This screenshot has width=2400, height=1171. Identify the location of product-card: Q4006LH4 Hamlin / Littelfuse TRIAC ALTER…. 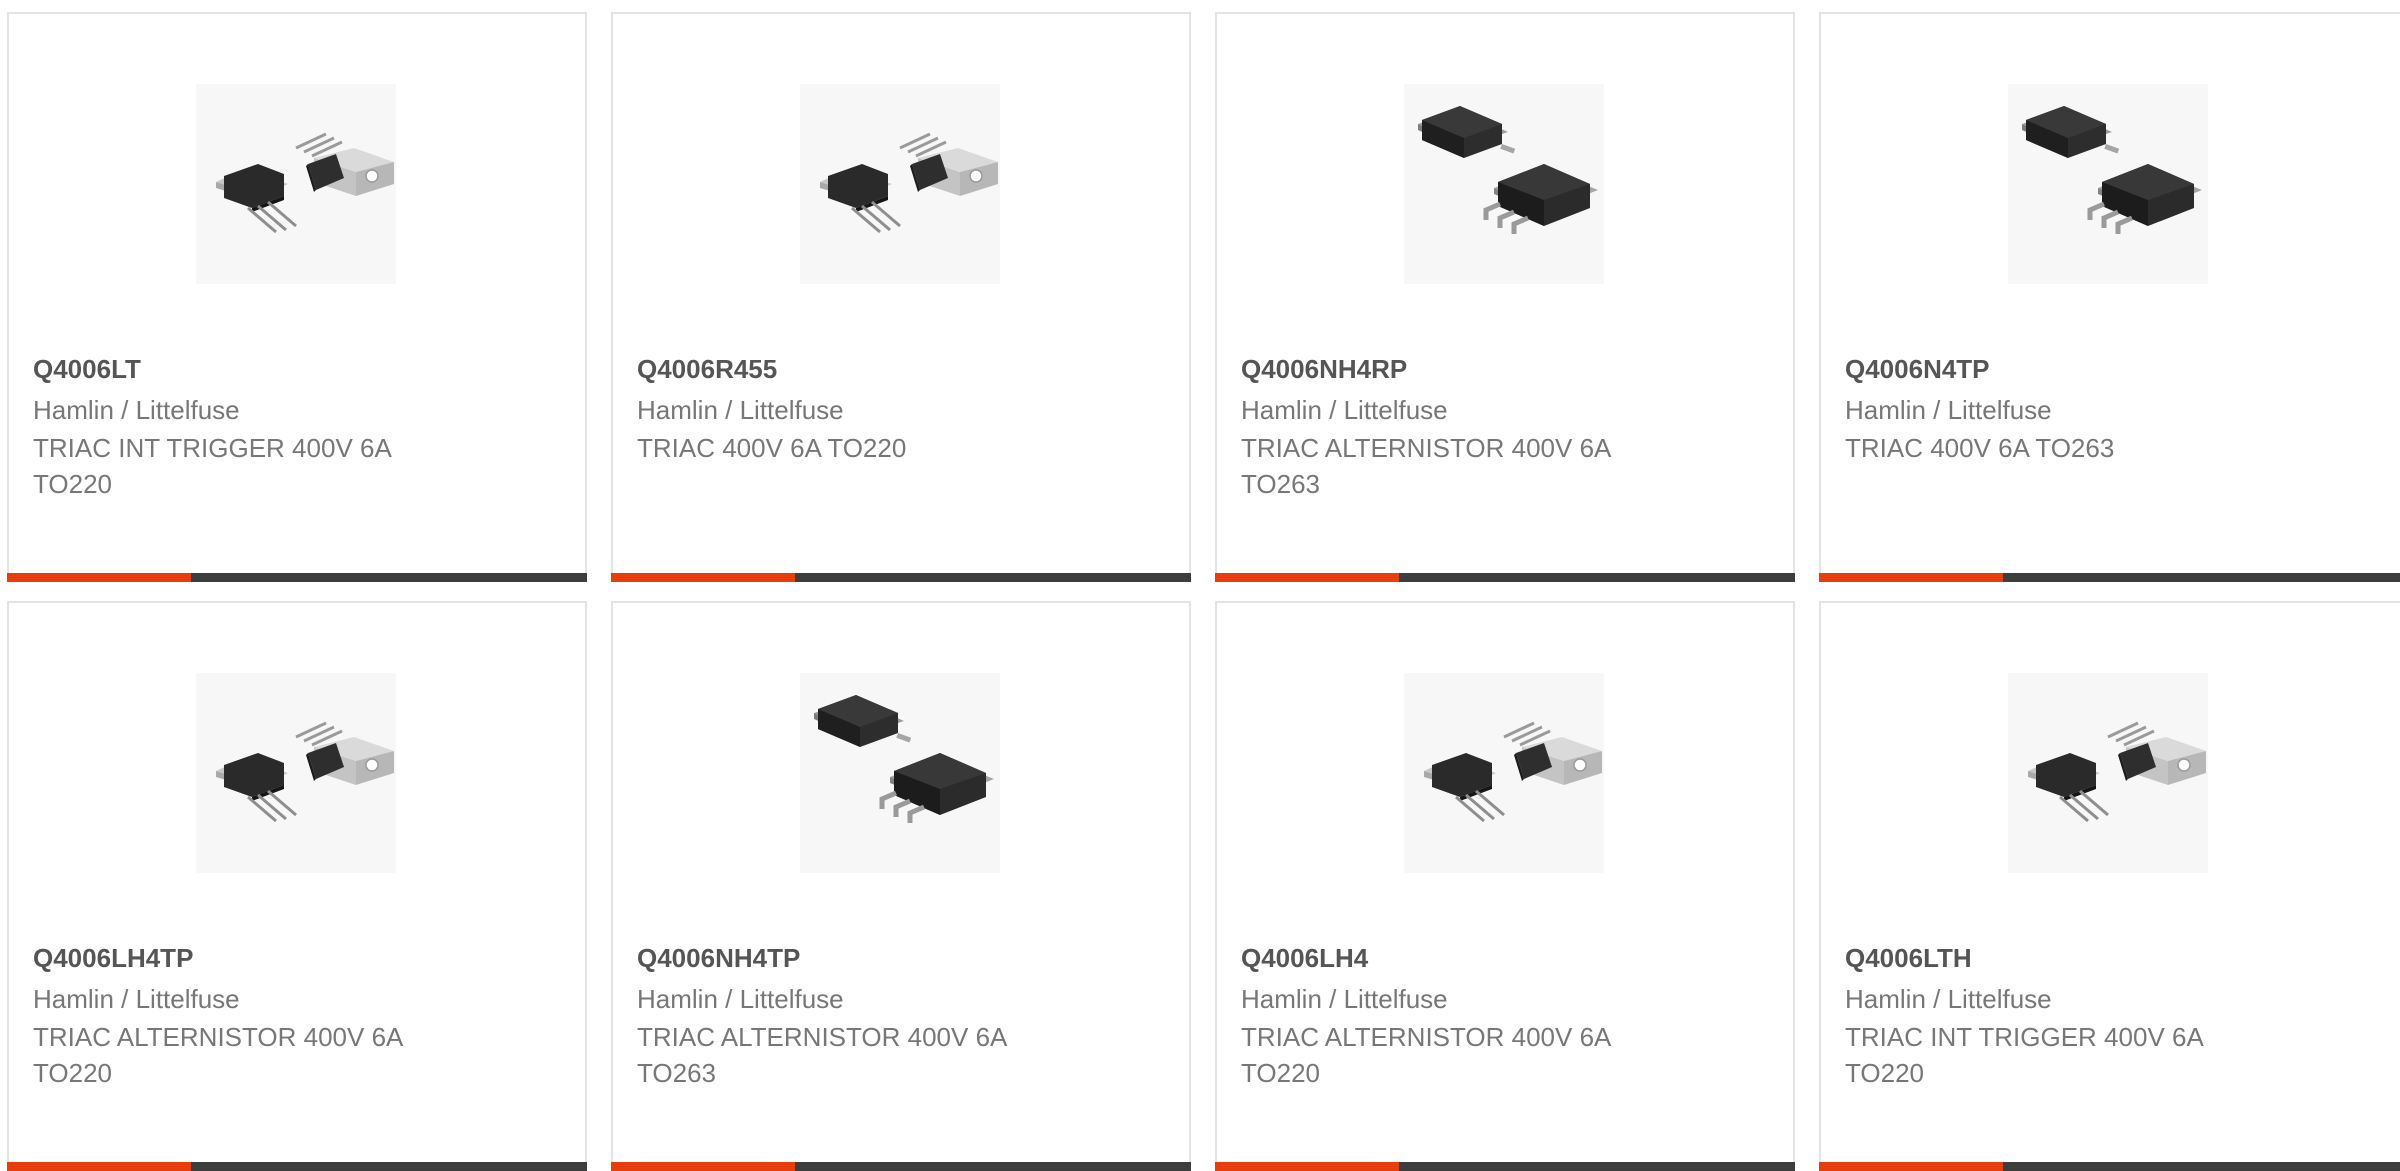
(1505, 886).